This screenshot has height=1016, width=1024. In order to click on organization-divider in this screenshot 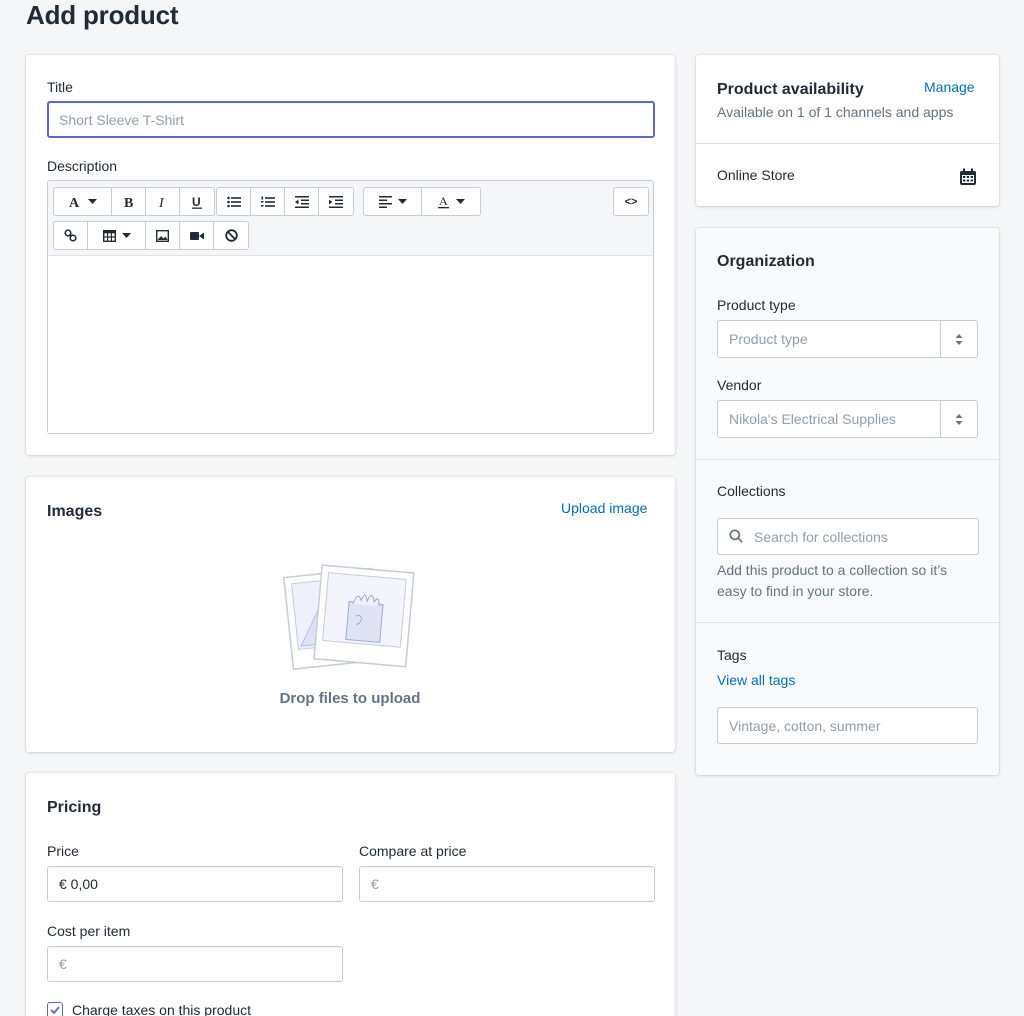, I will do `click(847, 459)`.